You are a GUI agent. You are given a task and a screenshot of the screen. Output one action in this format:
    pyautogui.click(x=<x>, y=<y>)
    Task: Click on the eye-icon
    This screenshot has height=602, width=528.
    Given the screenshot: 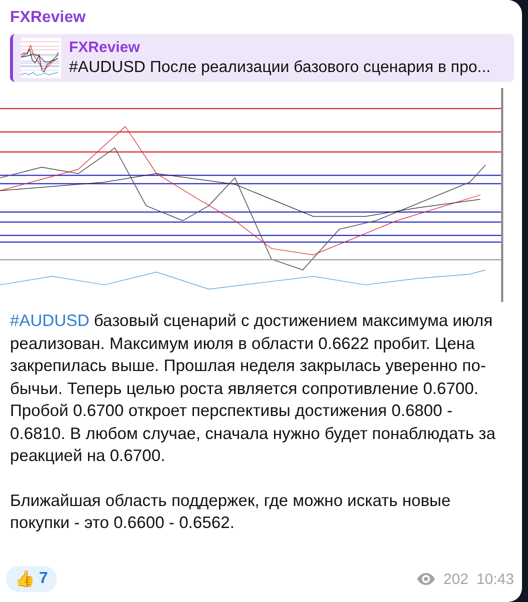 What is the action you would take?
    pyautogui.click(x=426, y=579)
    